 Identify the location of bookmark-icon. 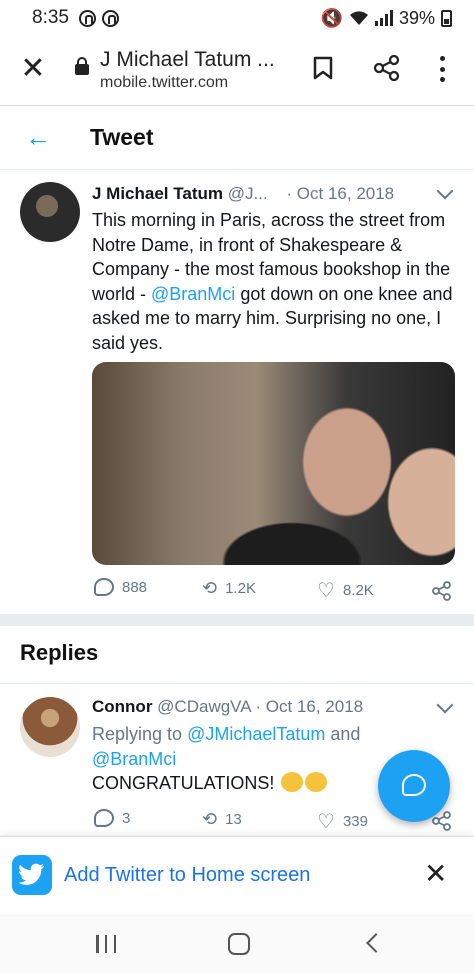
(323, 68).